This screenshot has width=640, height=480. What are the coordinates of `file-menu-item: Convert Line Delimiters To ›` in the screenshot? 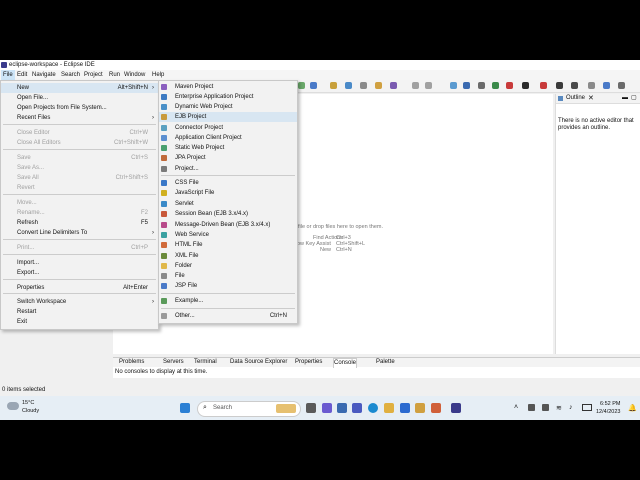 It's located at (79, 233).